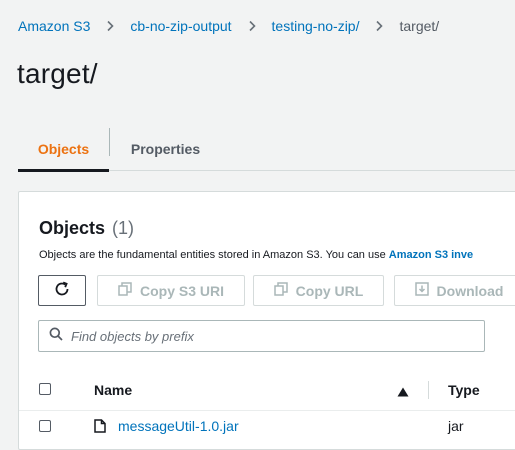 The image size is (515, 450). Describe the element at coordinates (178, 426) in the screenshot. I see `object-name-link: messageUtil-1.0.jar` at that location.